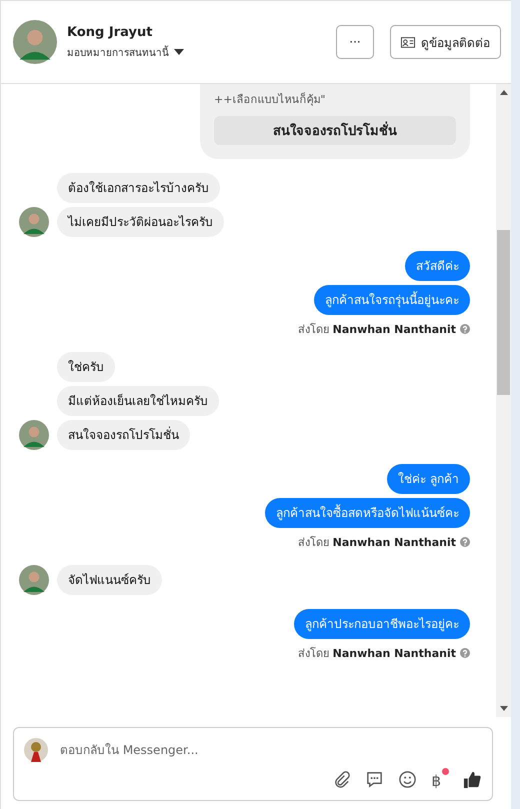 This screenshot has width=520, height=809. What do you see at coordinates (138, 401) in the screenshot?
I see `message-bubble: มีแต่ห้องเย็นเลยใช่ไหมครับ` at bounding box center [138, 401].